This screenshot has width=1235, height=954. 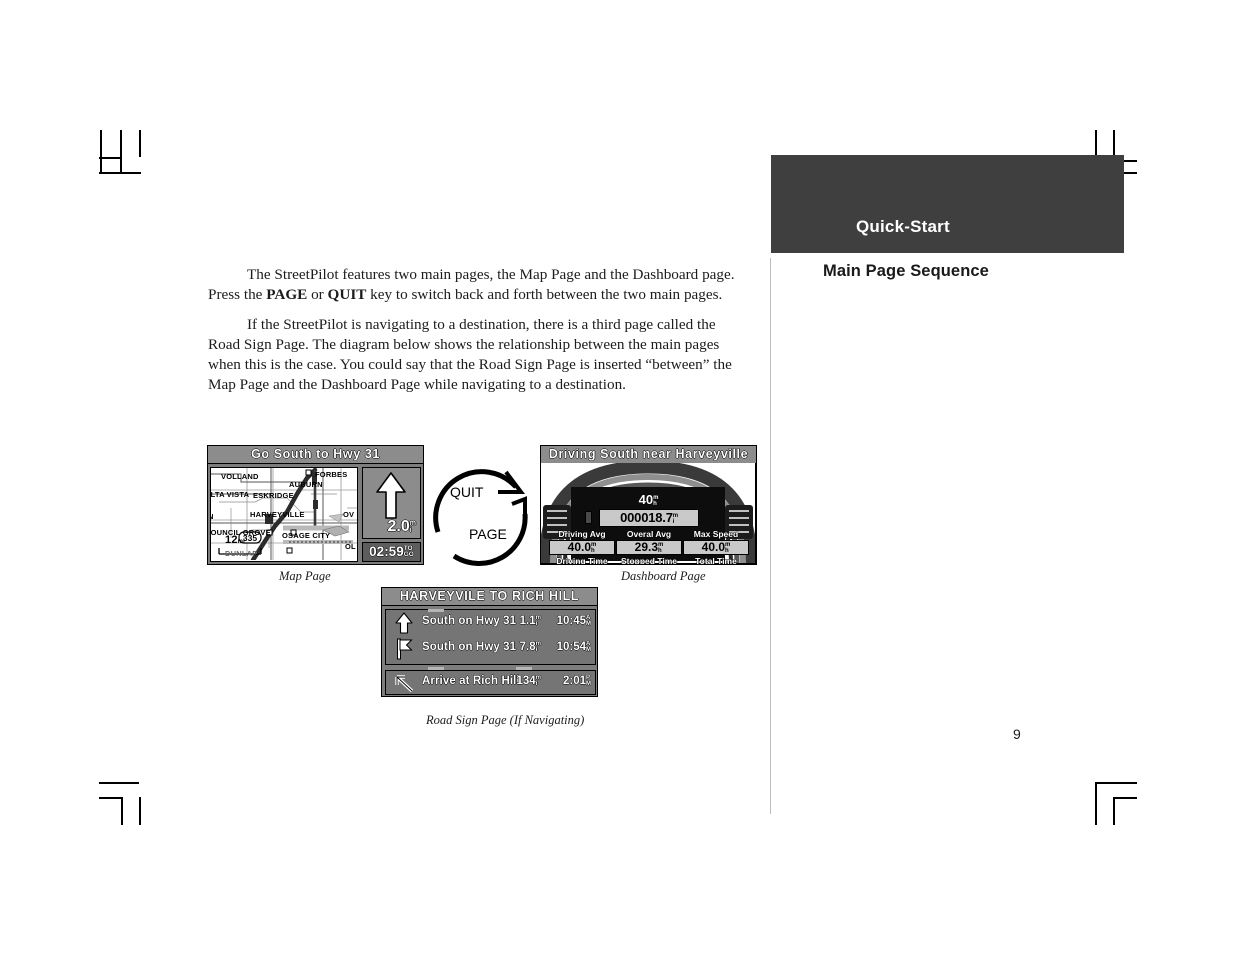 What do you see at coordinates (287, 295) in the screenshot?
I see `key-page: PAGE` at bounding box center [287, 295].